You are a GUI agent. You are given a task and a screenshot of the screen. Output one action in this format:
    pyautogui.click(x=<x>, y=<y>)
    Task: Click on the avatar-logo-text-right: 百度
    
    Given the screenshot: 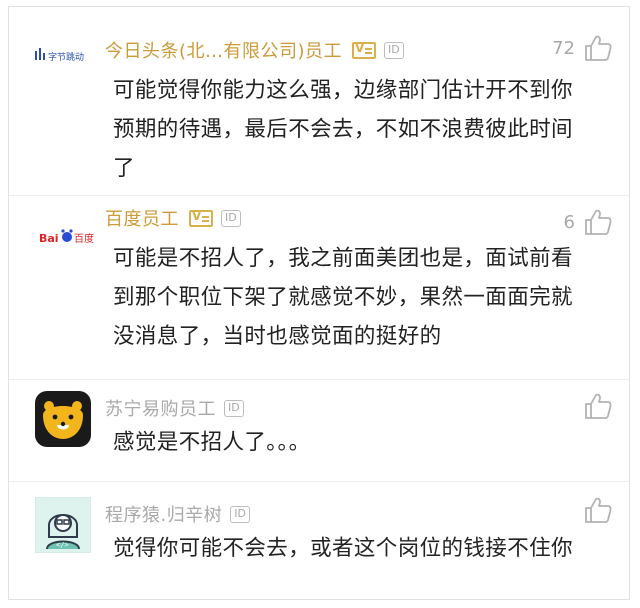 What is the action you would take?
    pyautogui.click(x=84, y=238)
    